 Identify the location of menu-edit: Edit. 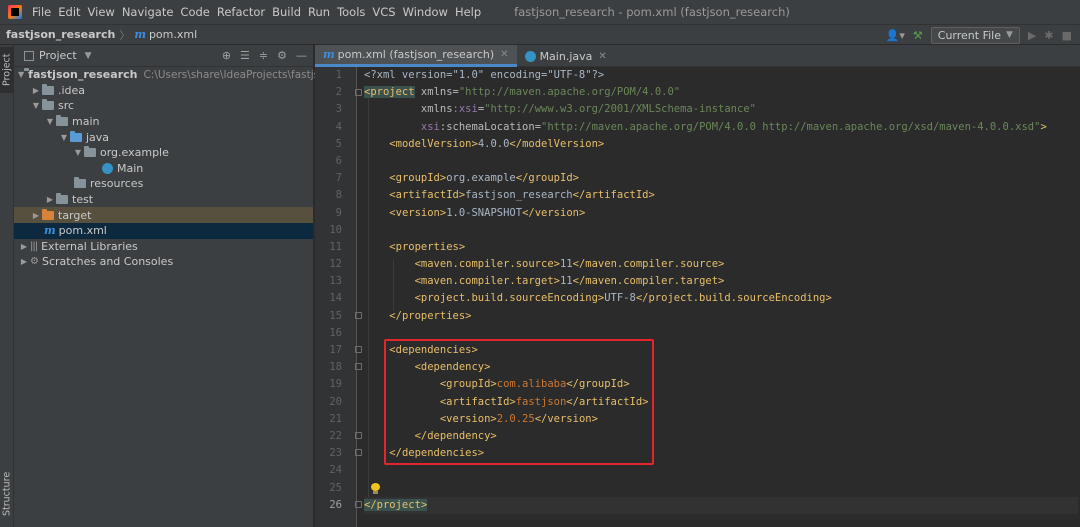
(69, 12).